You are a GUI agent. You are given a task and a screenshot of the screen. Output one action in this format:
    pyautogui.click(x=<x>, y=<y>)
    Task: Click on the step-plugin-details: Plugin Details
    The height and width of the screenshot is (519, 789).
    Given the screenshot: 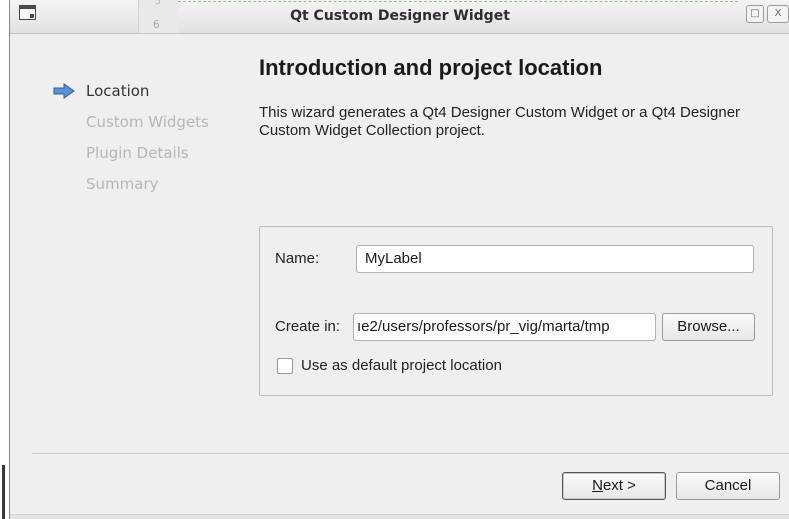 What is the action you would take?
    pyautogui.click(x=128, y=153)
    